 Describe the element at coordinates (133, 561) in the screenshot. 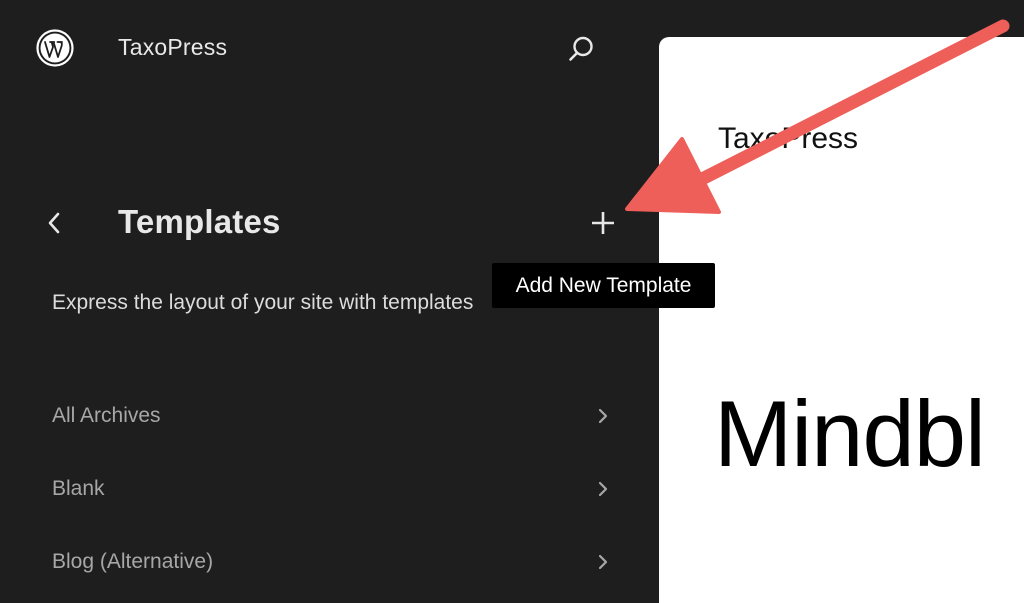

I see `template-item-label: Blog (Alternative)` at that location.